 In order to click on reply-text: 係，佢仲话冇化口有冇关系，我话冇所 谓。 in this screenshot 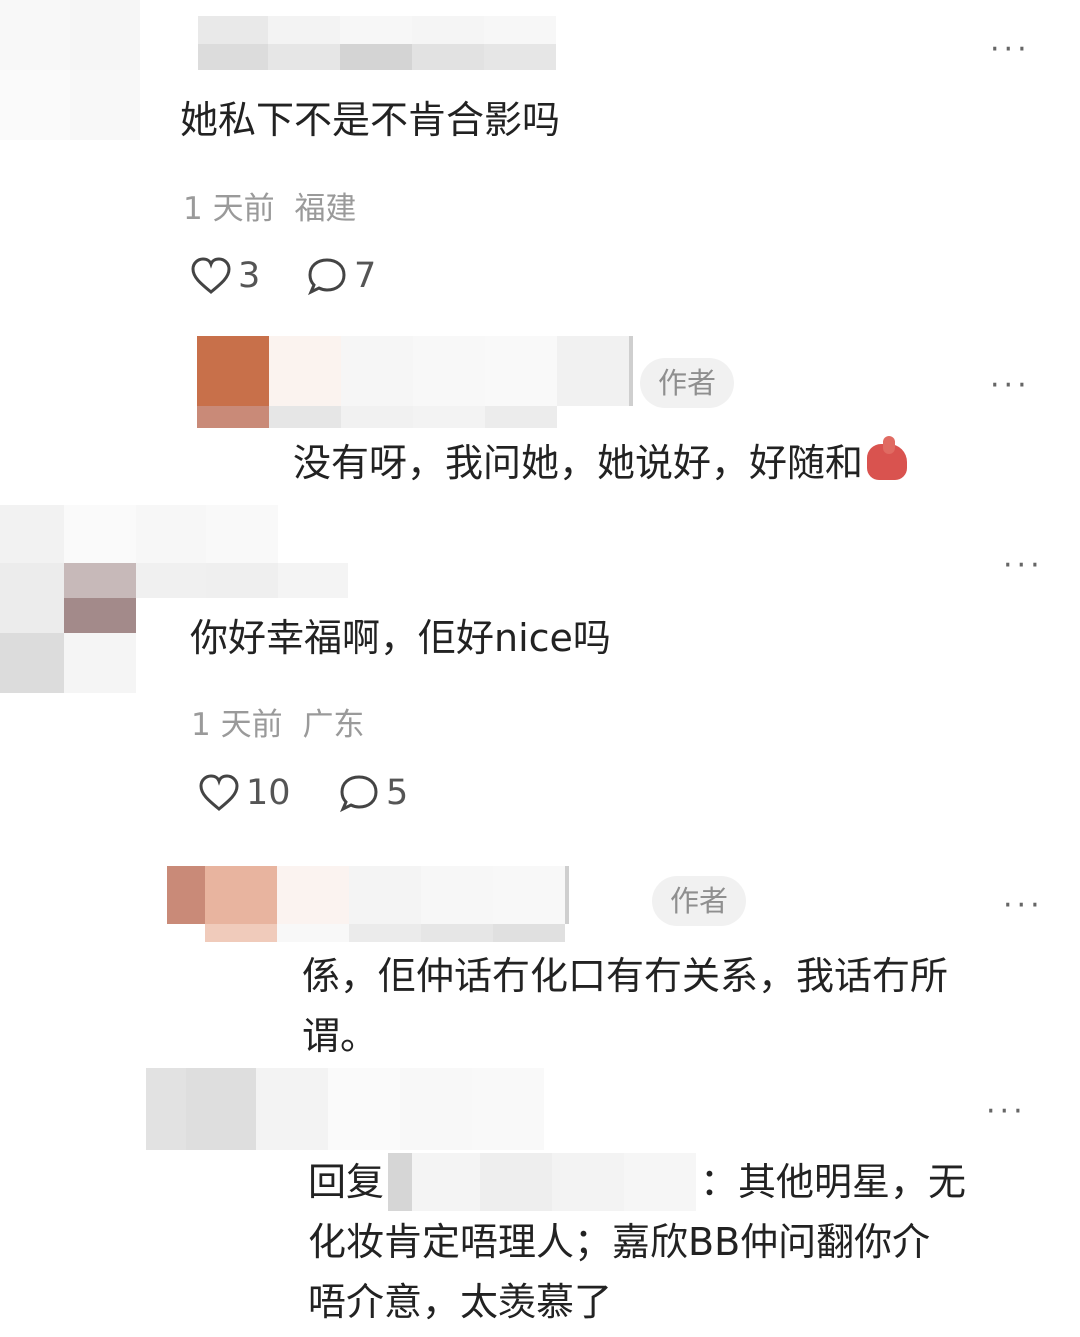, I will do `click(625, 1006)`.